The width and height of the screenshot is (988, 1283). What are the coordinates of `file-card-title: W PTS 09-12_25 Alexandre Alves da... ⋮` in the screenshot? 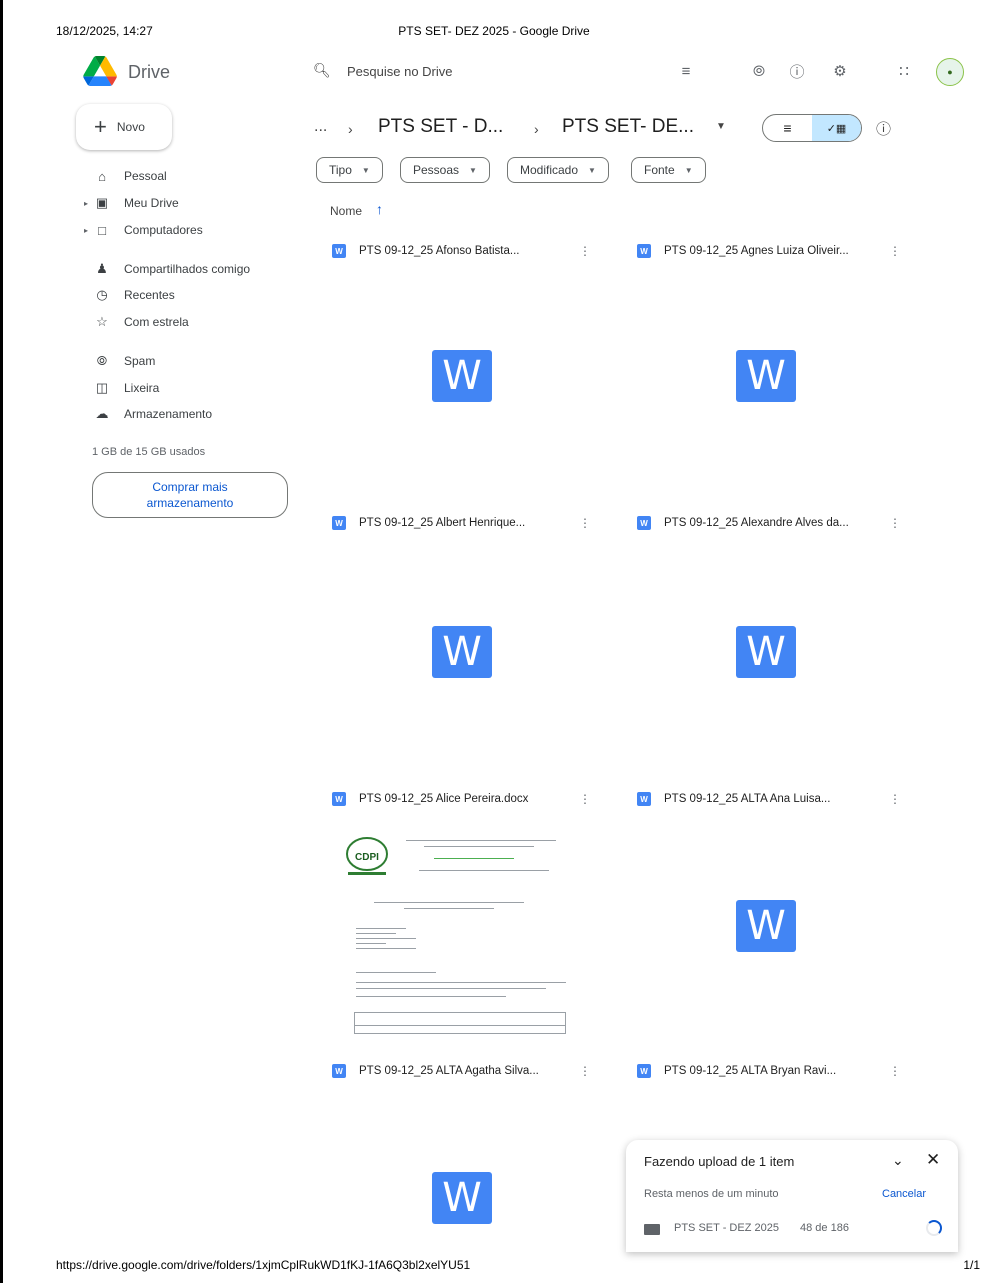 It's located at (772, 523).